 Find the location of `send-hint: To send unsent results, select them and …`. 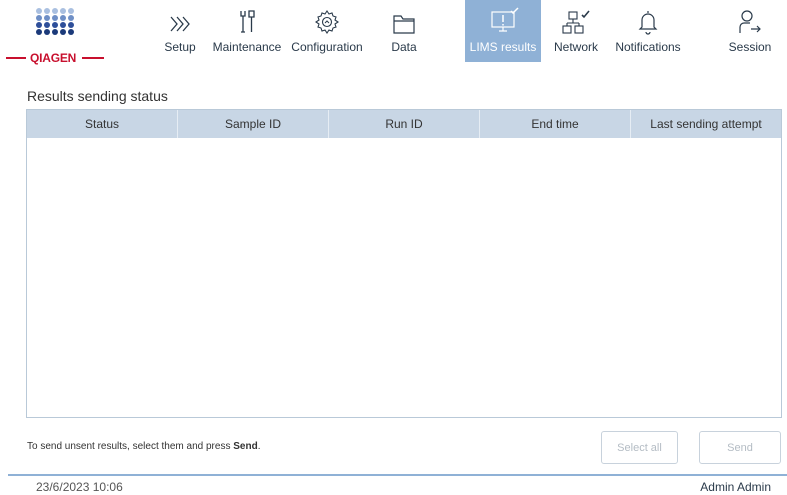

send-hint: To send unsent results, select them and … is located at coordinates (143, 446).